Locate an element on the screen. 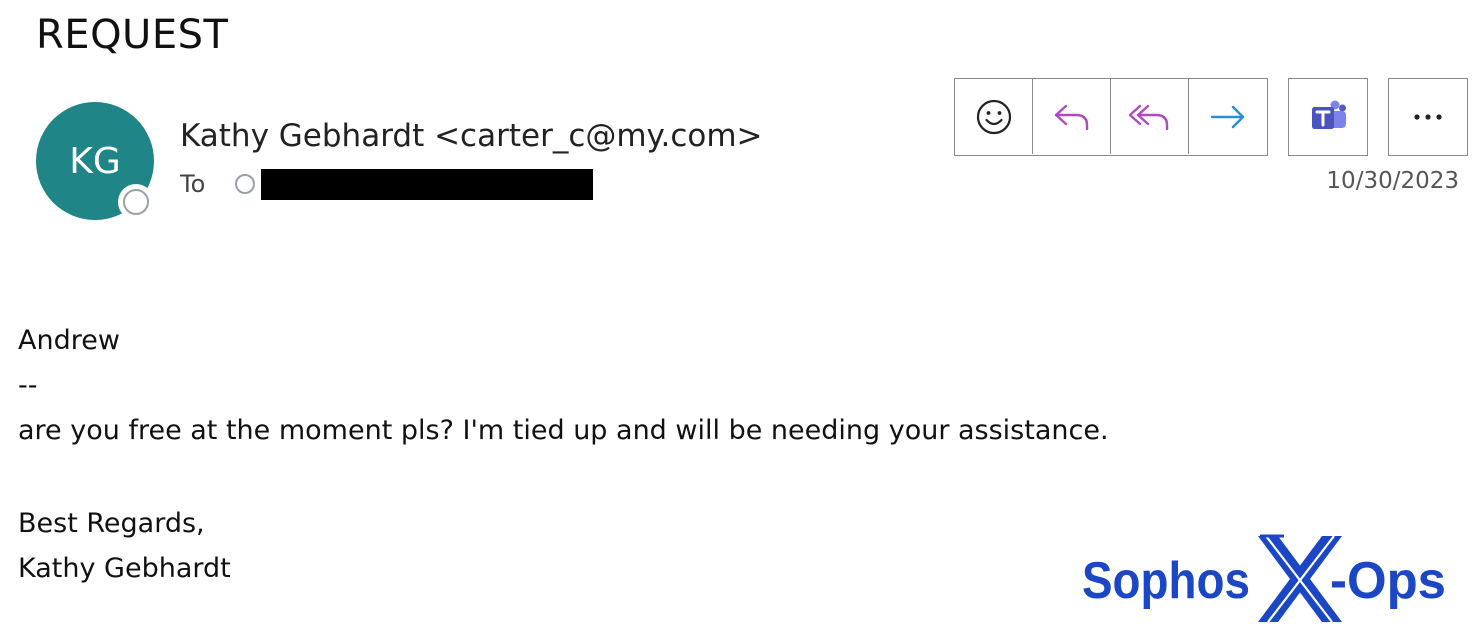  reply-icon is located at coordinates (1071, 117).